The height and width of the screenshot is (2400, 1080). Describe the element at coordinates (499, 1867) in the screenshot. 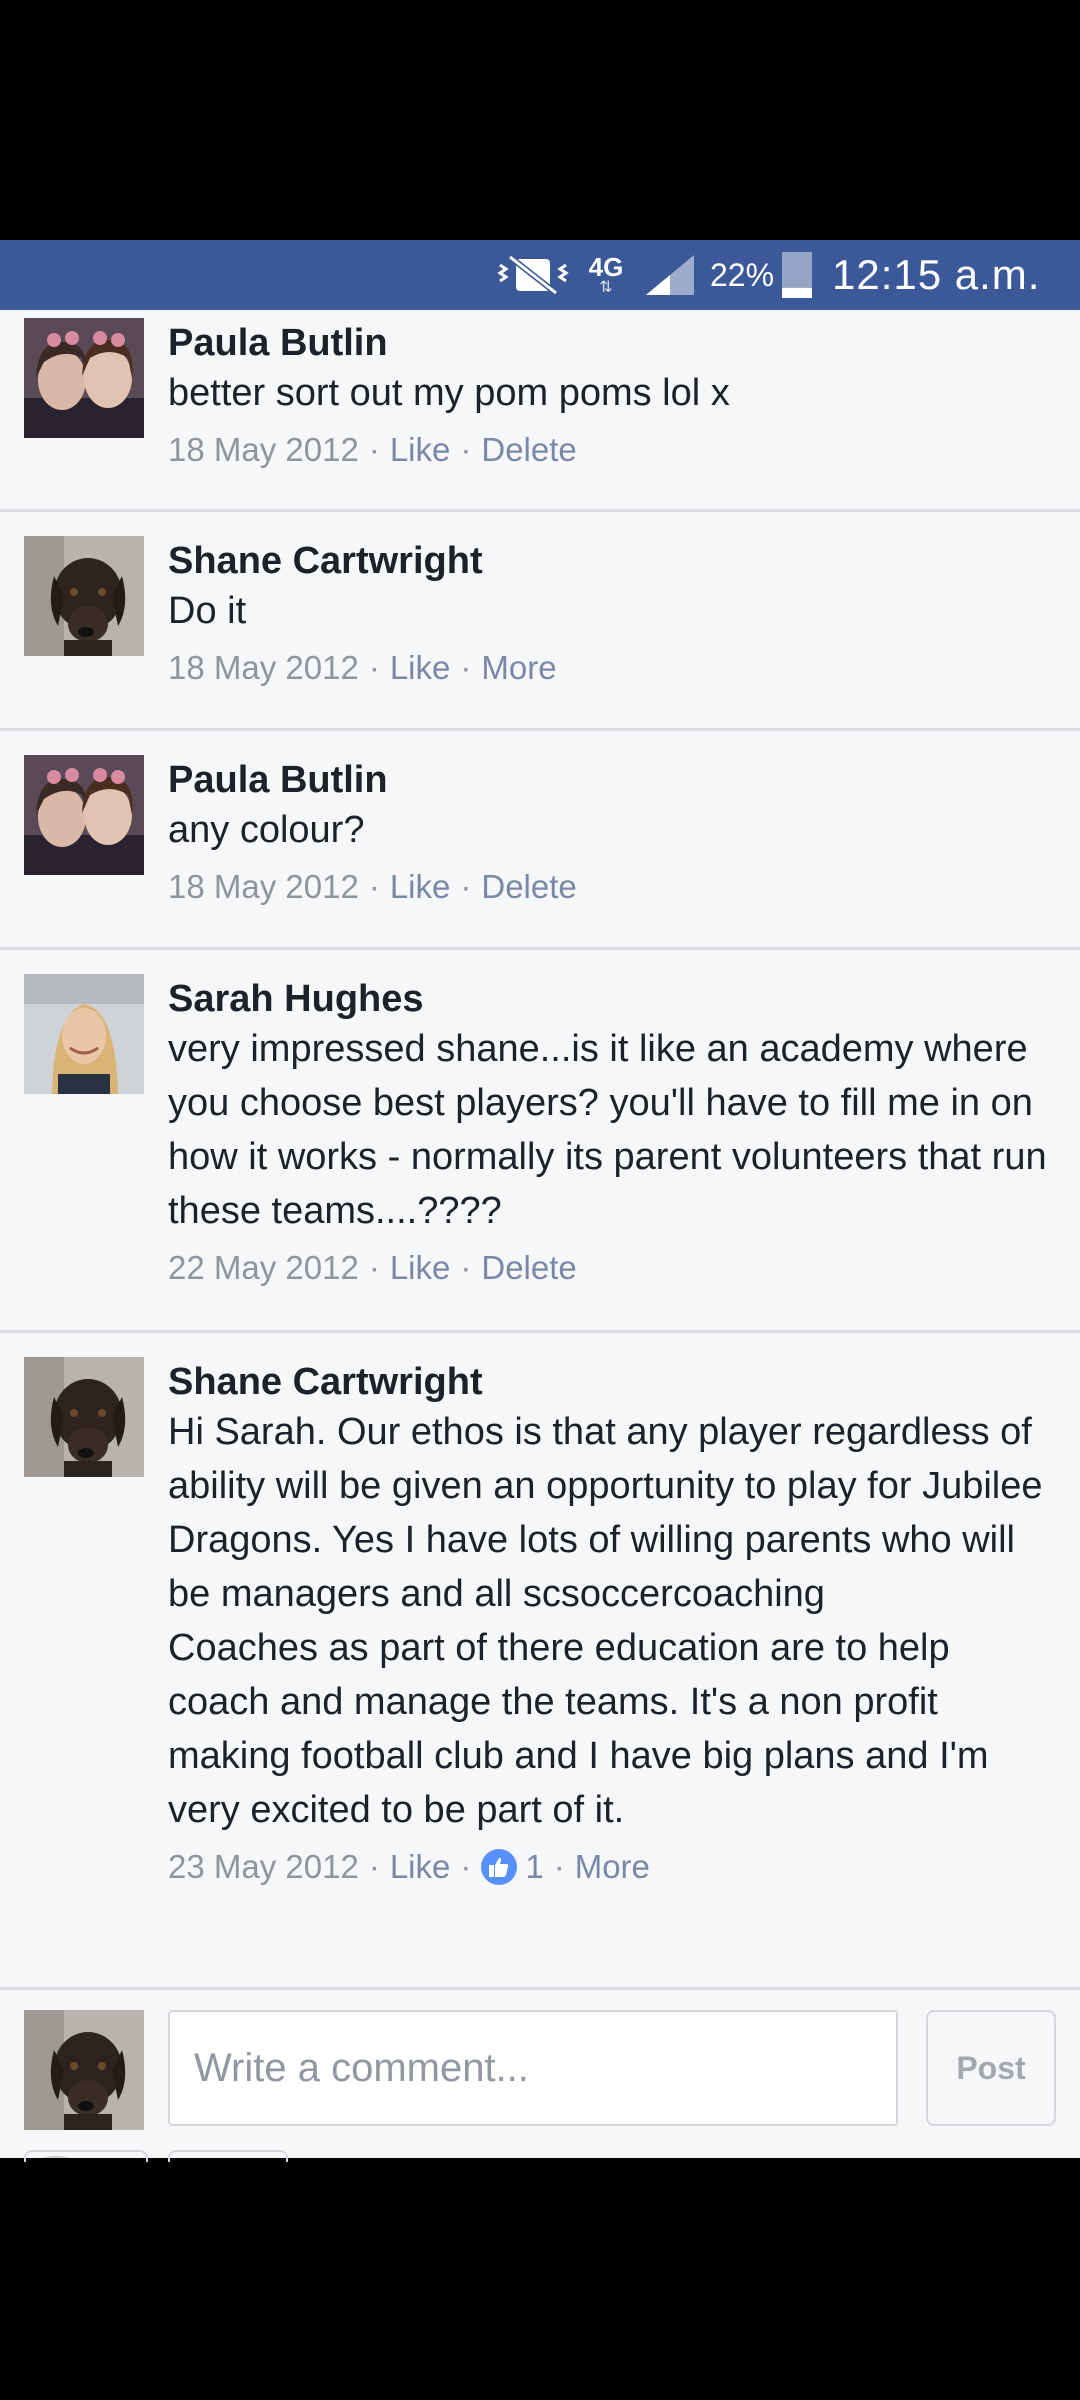

I see `thumbs-up-icon` at that location.